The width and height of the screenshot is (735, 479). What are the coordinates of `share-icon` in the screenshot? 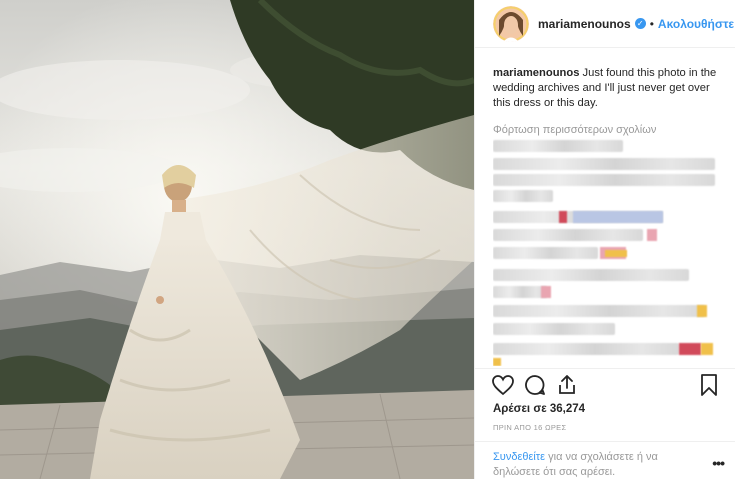 It's located at (567, 385).